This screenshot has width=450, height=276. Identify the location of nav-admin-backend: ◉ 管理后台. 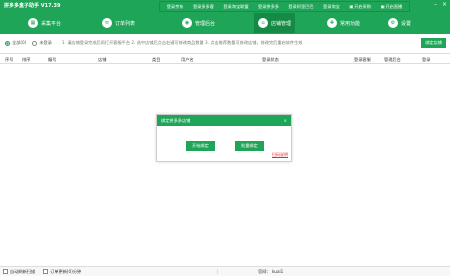
(198, 23).